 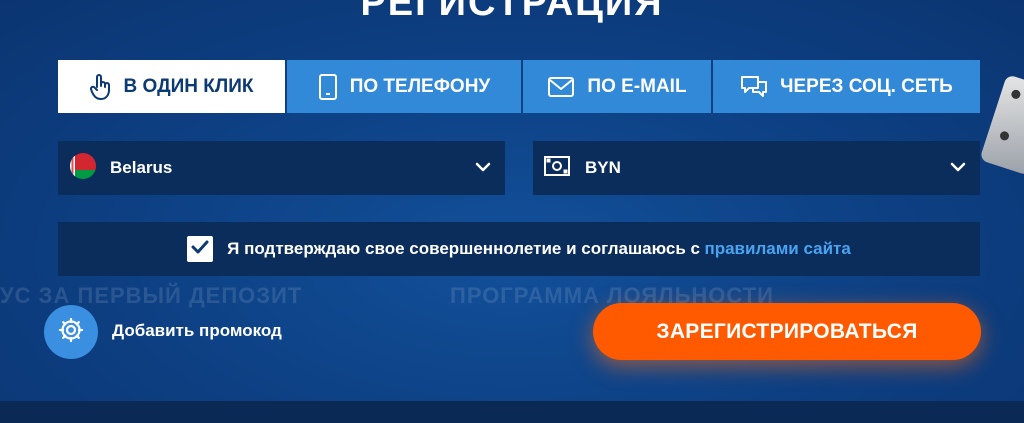 I want to click on gear-icon, so click(x=71, y=332).